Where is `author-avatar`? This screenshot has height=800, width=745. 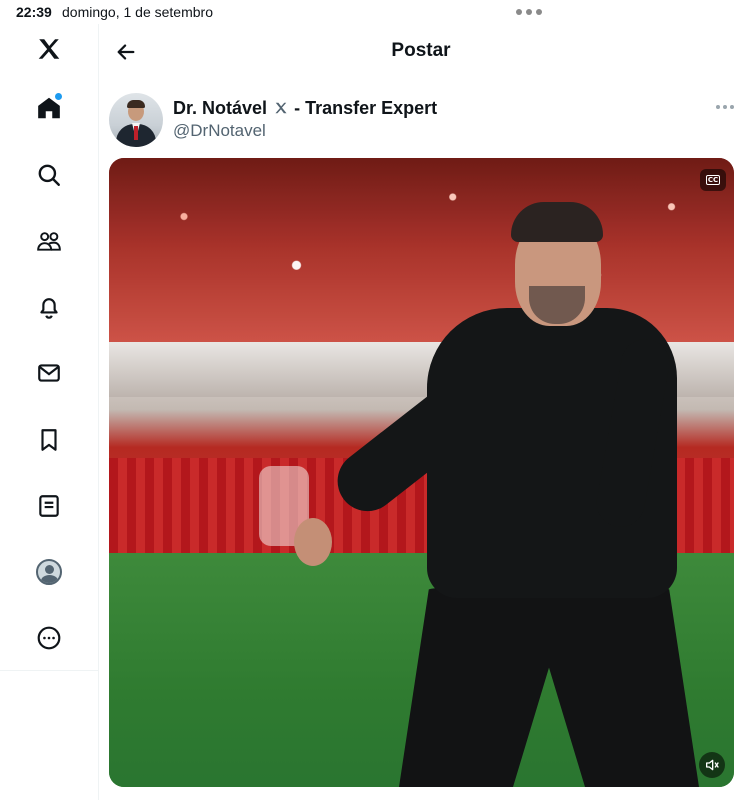
author-avatar is located at coordinates (136, 120).